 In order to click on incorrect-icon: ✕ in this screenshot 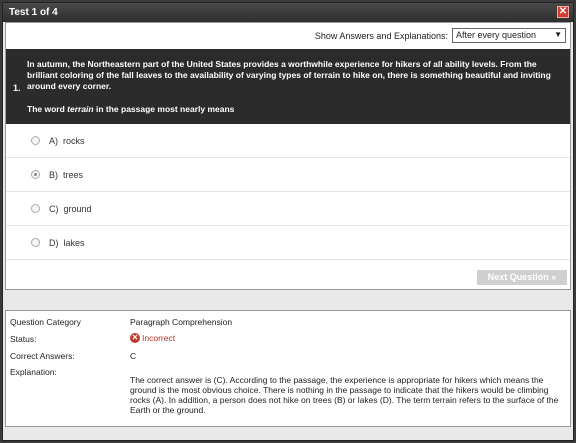, I will do `click(135, 337)`.